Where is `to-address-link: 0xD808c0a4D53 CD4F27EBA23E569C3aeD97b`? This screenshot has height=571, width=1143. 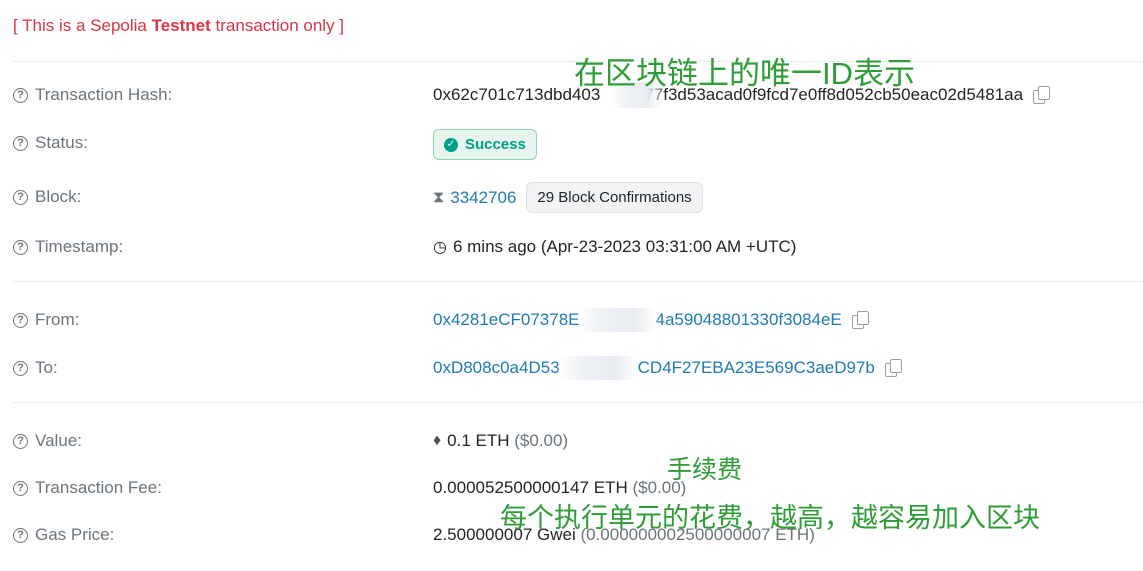
to-address-link: 0xD808c0a4D53 CD4F27EBA23E569C3aeD97b is located at coordinates (654, 368).